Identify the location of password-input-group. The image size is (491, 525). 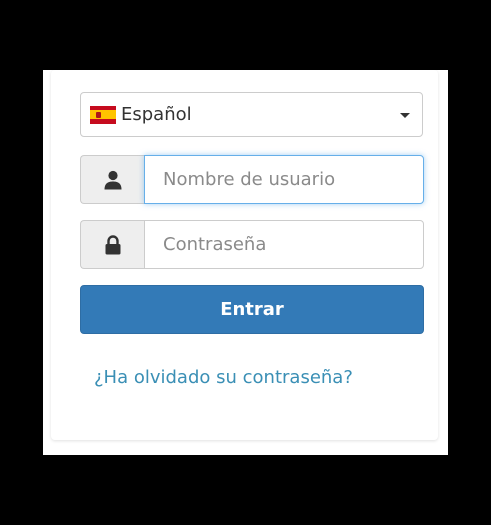
(252, 244).